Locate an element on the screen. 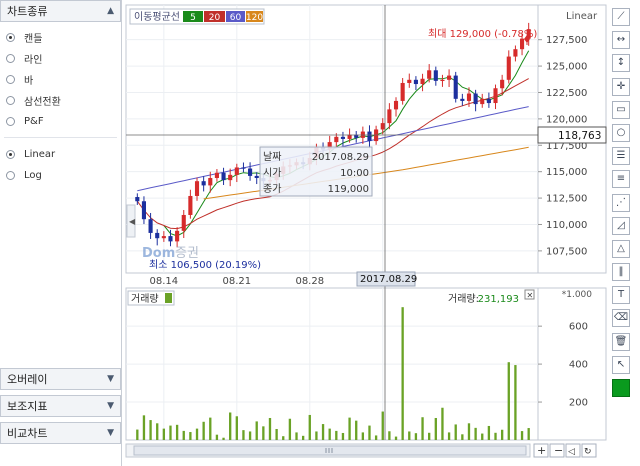 The image size is (640, 466). close-icon: ✕ is located at coordinates (530, 295).